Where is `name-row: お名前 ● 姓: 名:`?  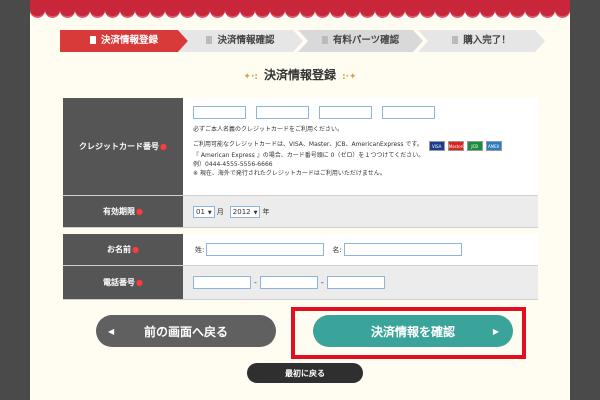 name-row: お名前 ● 姓: 名: is located at coordinates (300, 250).